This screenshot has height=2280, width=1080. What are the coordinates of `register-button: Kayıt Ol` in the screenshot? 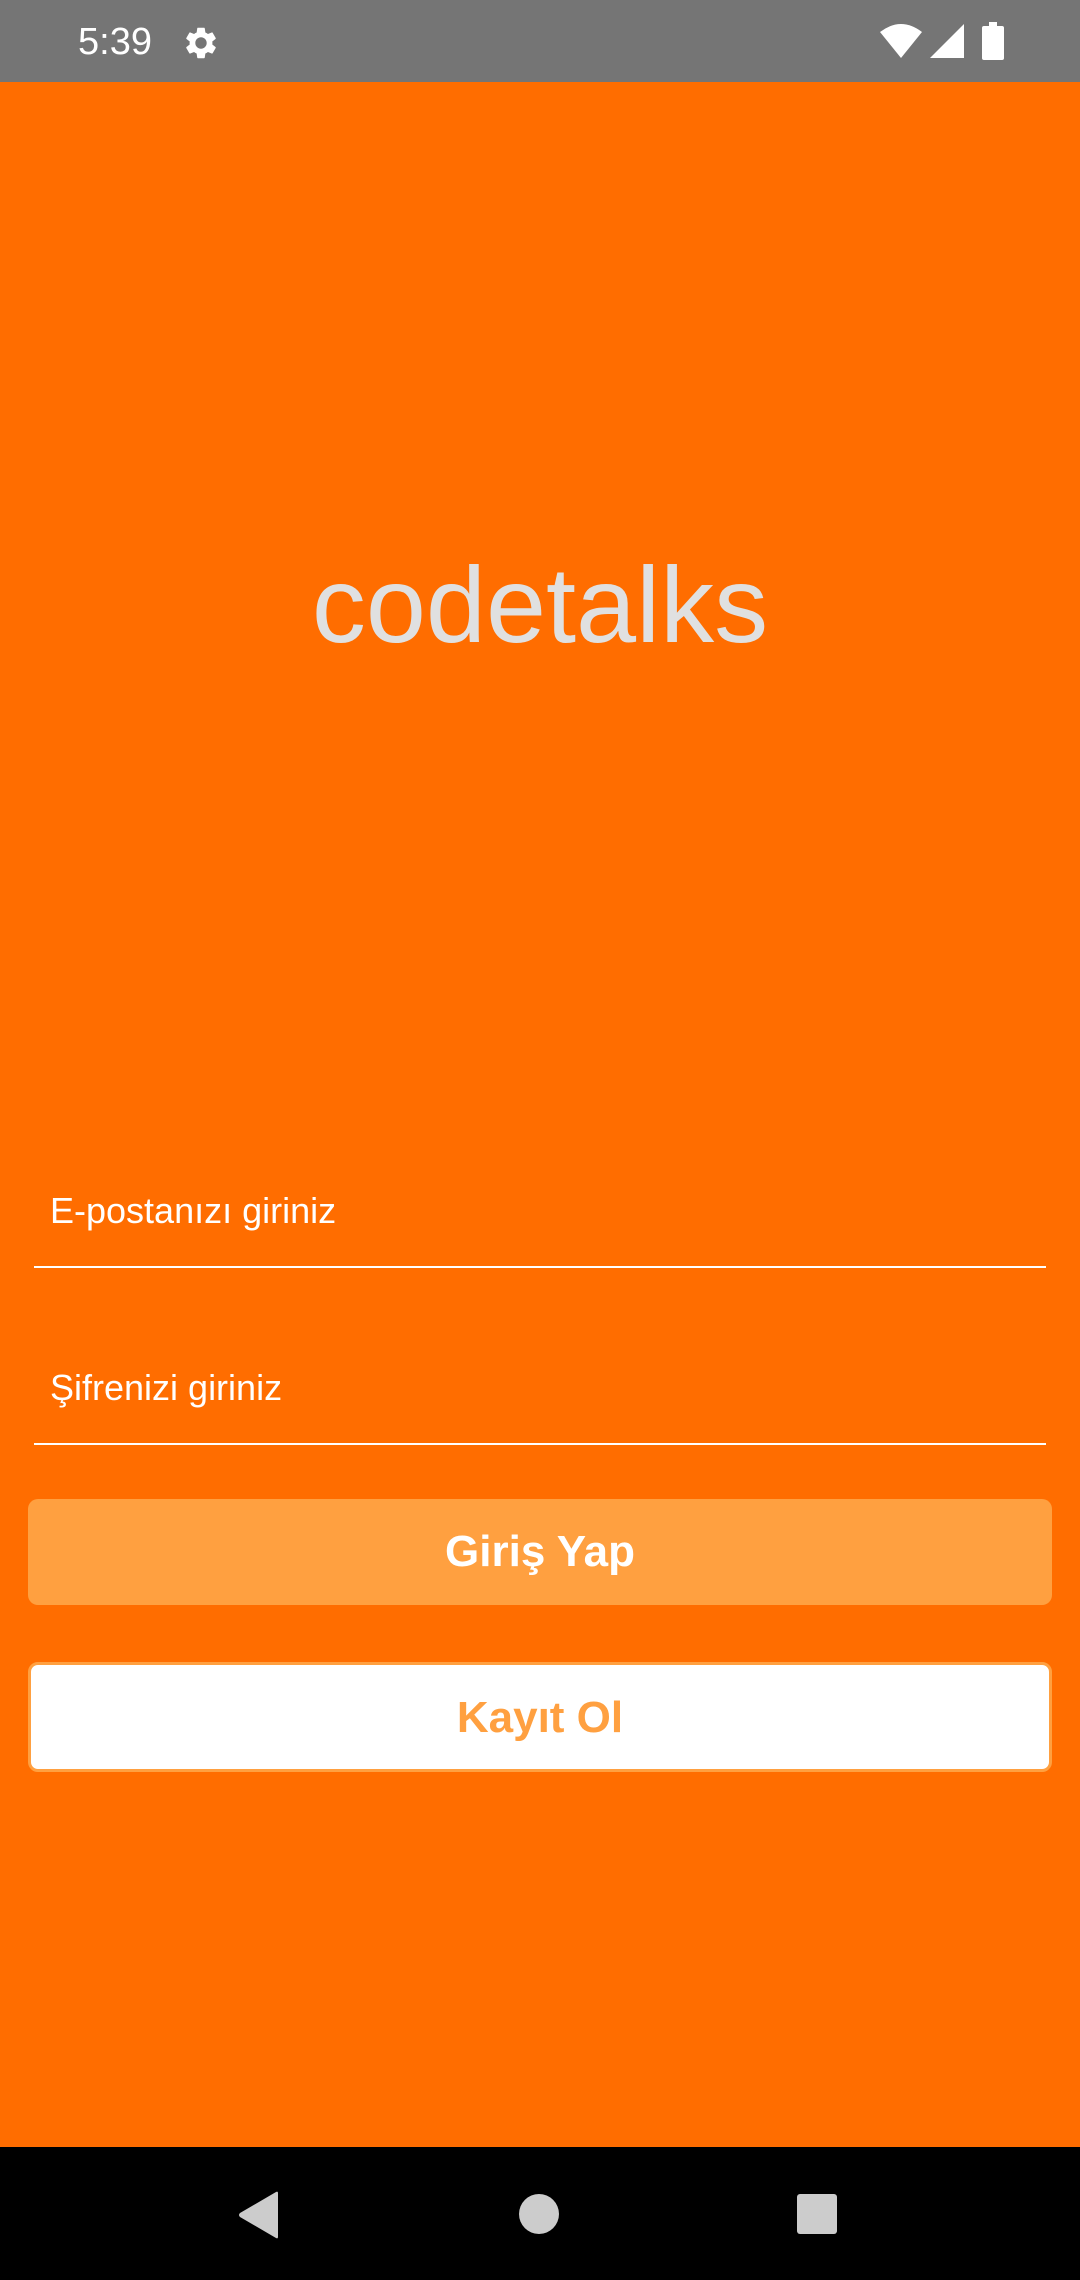 It's located at (540, 1717).